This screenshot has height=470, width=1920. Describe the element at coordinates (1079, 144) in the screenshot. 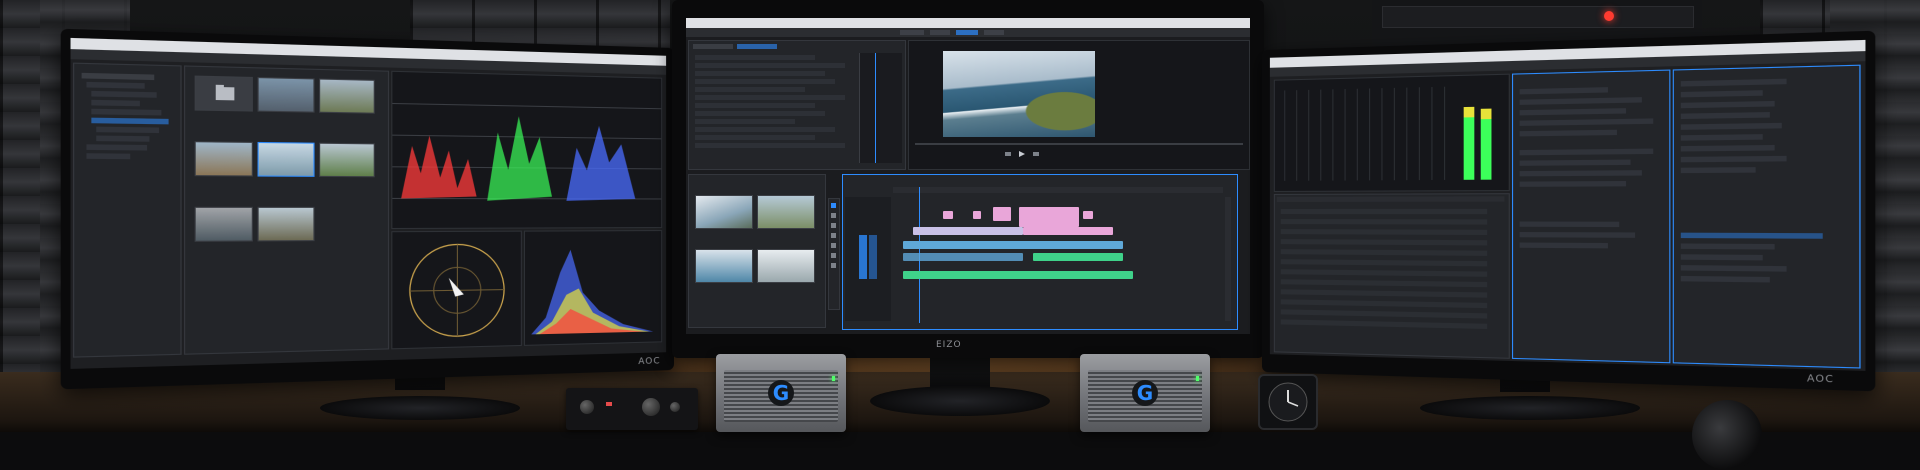

I see `program-timeline-bar` at that location.